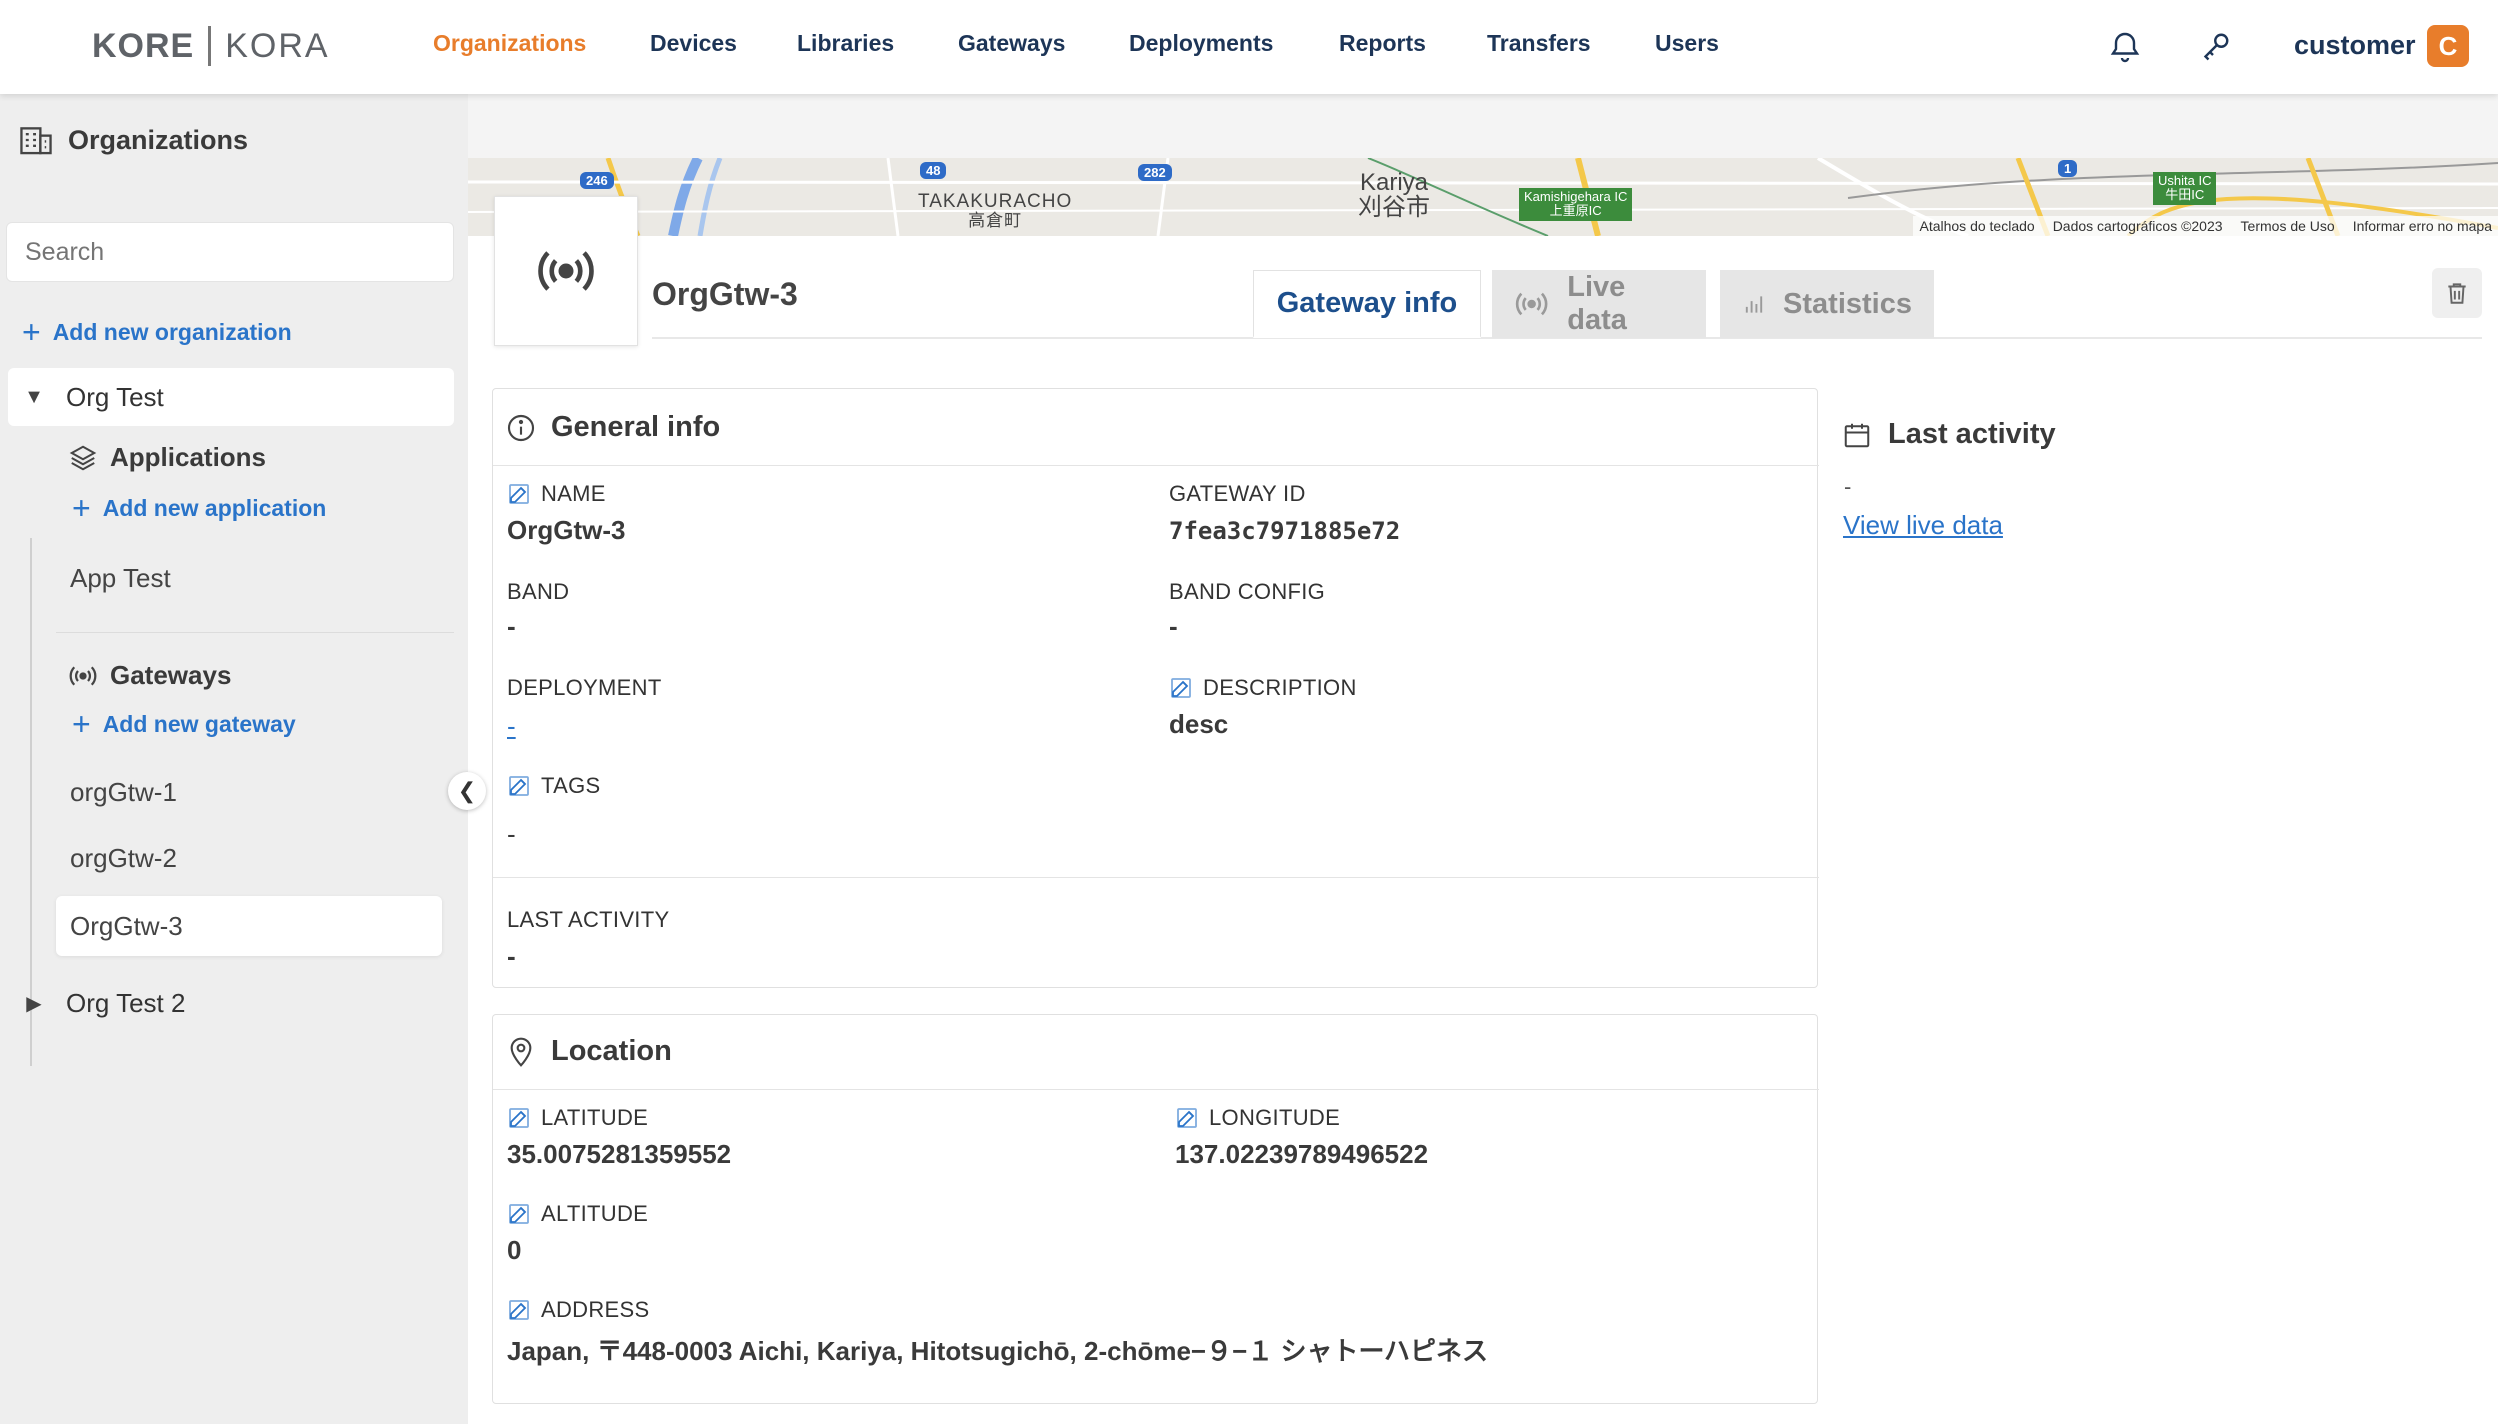  What do you see at coordinates (2457, 293) in the screenshot?
I see `delete-gateway-button` at bounding box center [2457, 293].